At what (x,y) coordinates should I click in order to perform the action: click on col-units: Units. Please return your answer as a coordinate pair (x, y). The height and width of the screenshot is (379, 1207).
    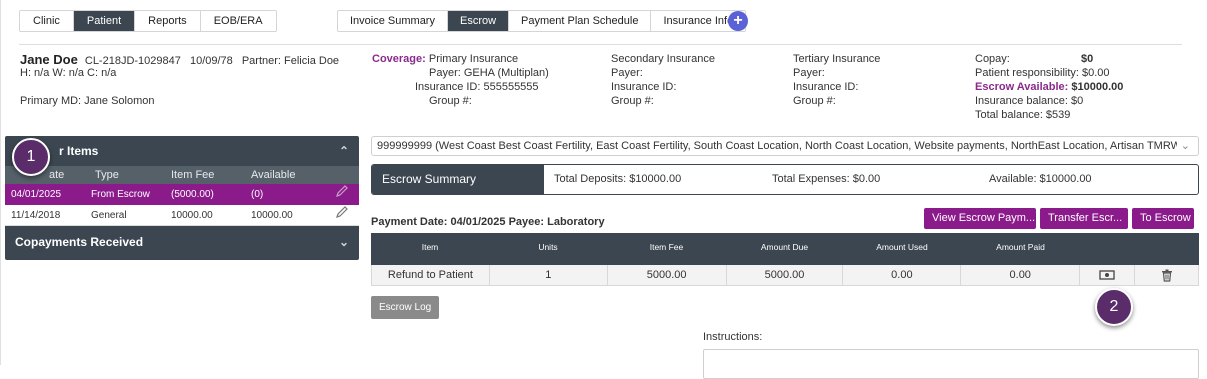
    Looking at the image, I should click on (548, 247).